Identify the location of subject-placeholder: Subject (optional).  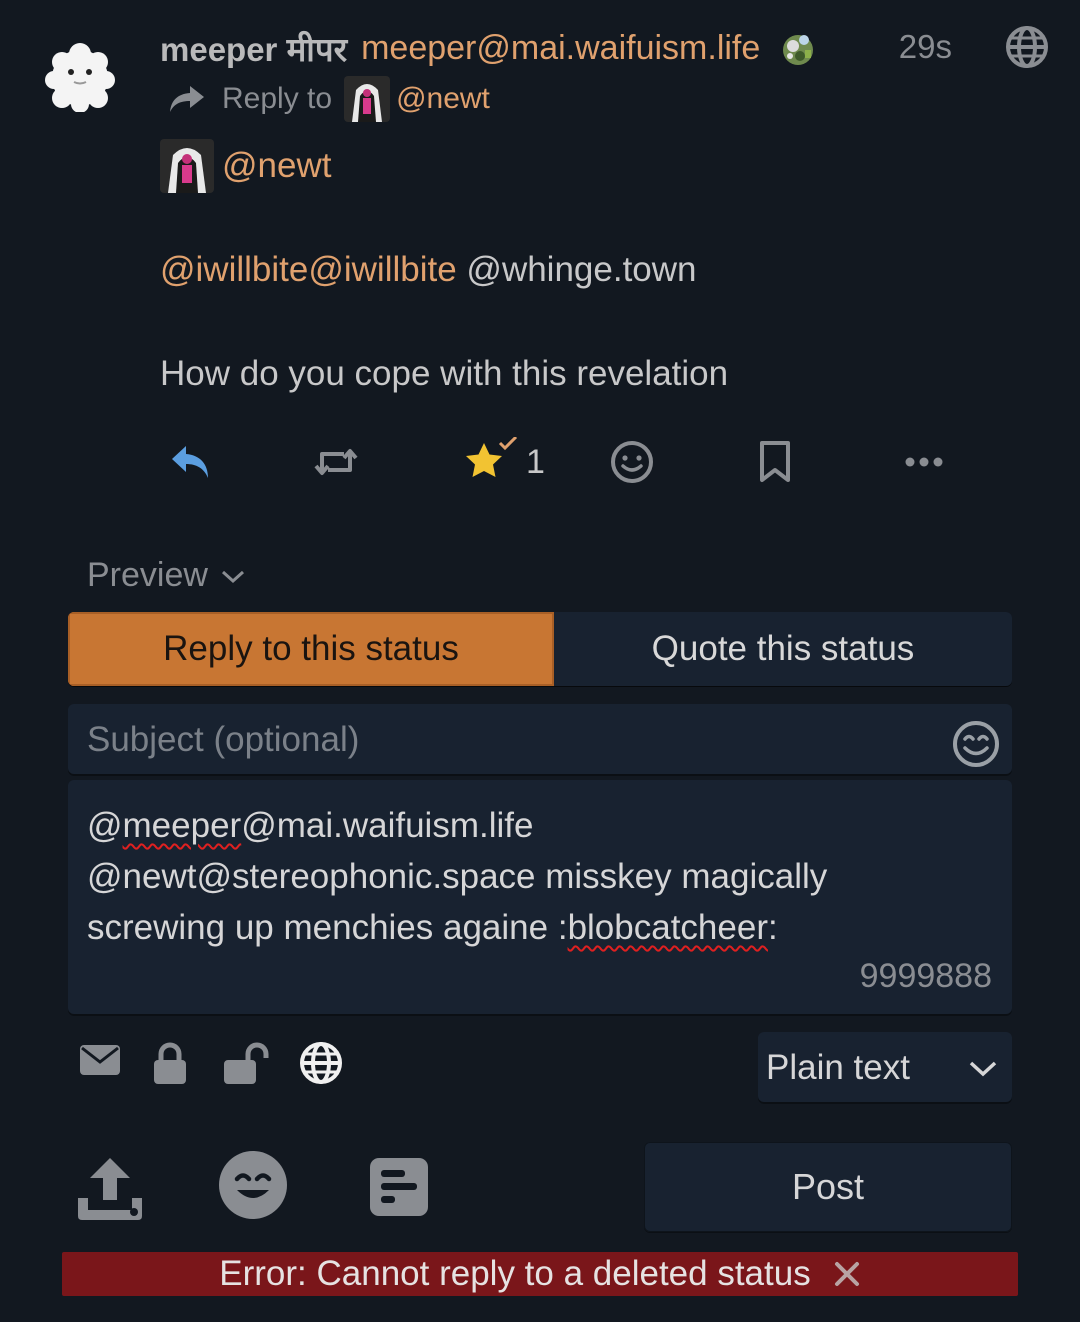
(223, 739).